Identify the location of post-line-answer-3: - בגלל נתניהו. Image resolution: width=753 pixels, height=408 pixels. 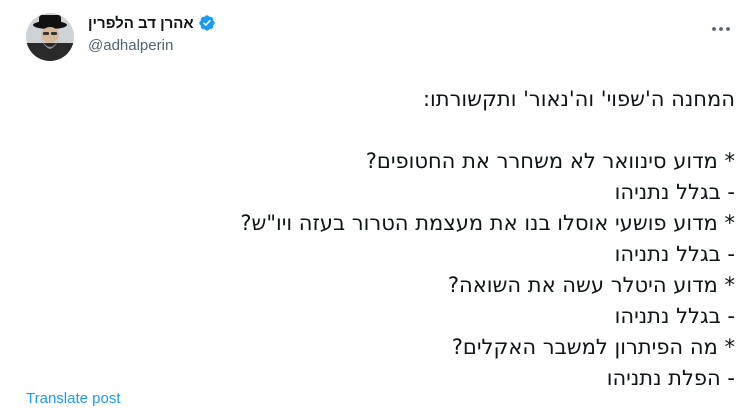
(674, 316).